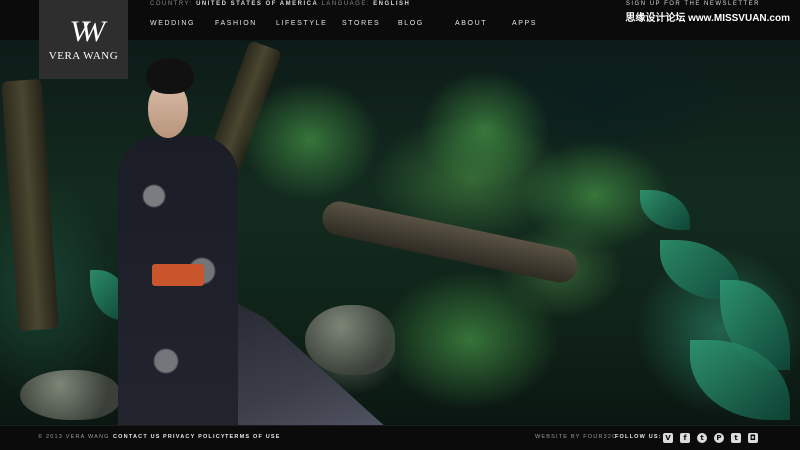 The image size is (800, 450). What do you see at coordinates (471, 23) in the screenshot?
I see `nav-about: ABOUT` at bounding box center [471, 23].